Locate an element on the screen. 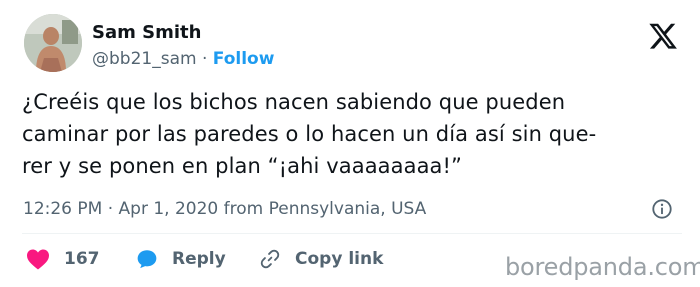  heart-icon is located at coordinates (38, 259).